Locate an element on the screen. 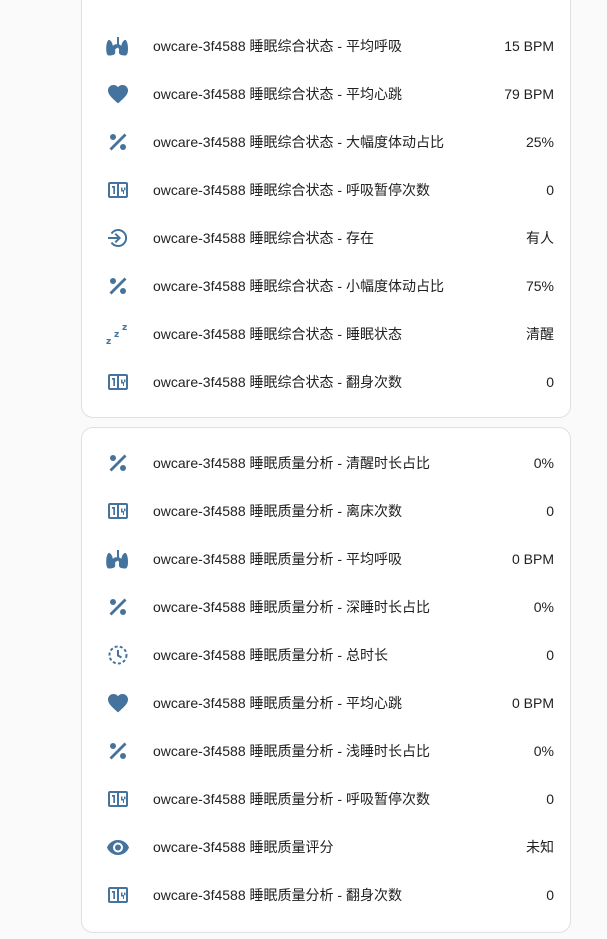 This screenshot has width=607, height=939. entity-row: owcare-3f4588 睡眠质量分析 - 呼吸暂停次数 0 is located at coordinates (326, 799).